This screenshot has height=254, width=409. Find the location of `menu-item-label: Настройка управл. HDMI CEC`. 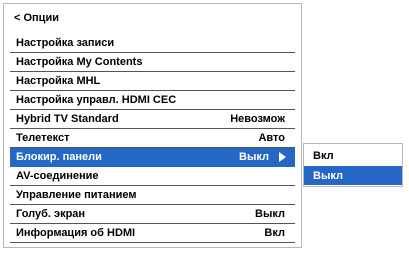

menu-item-label: Настройка управл. HDMI CEC is located at coordinates (96, 100).